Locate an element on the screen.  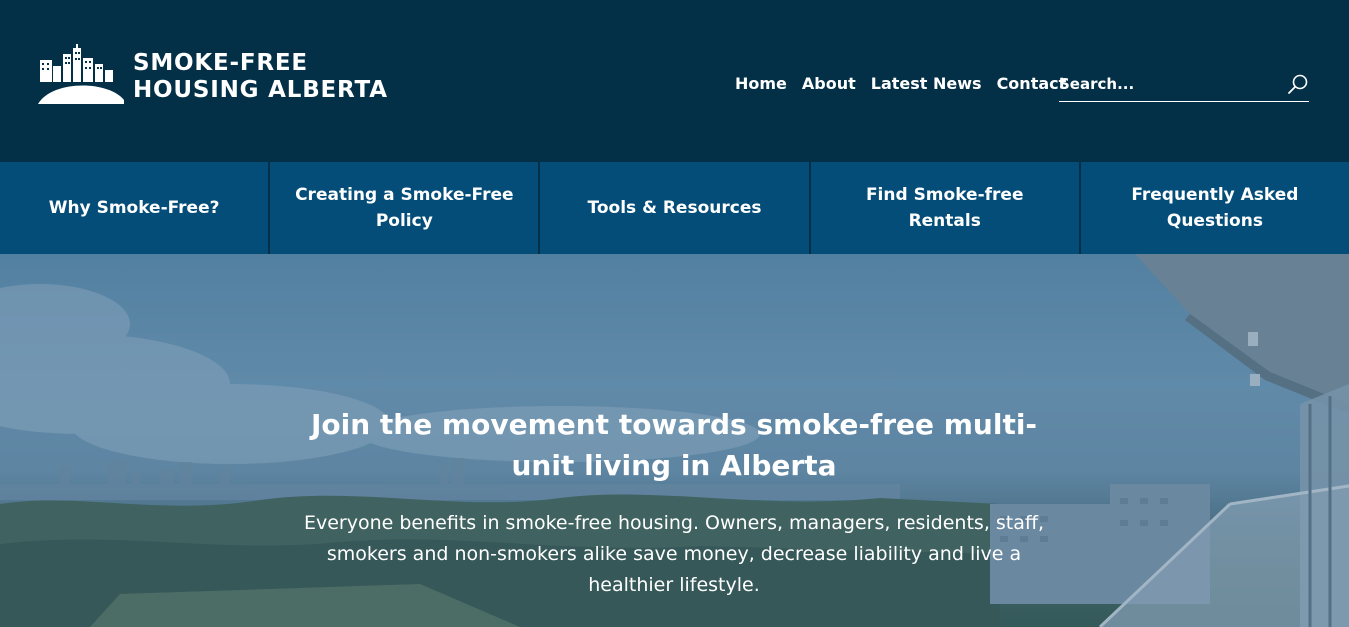
section-nav-tools-resources: Tools & Resources is located at coordinates (675, 208).